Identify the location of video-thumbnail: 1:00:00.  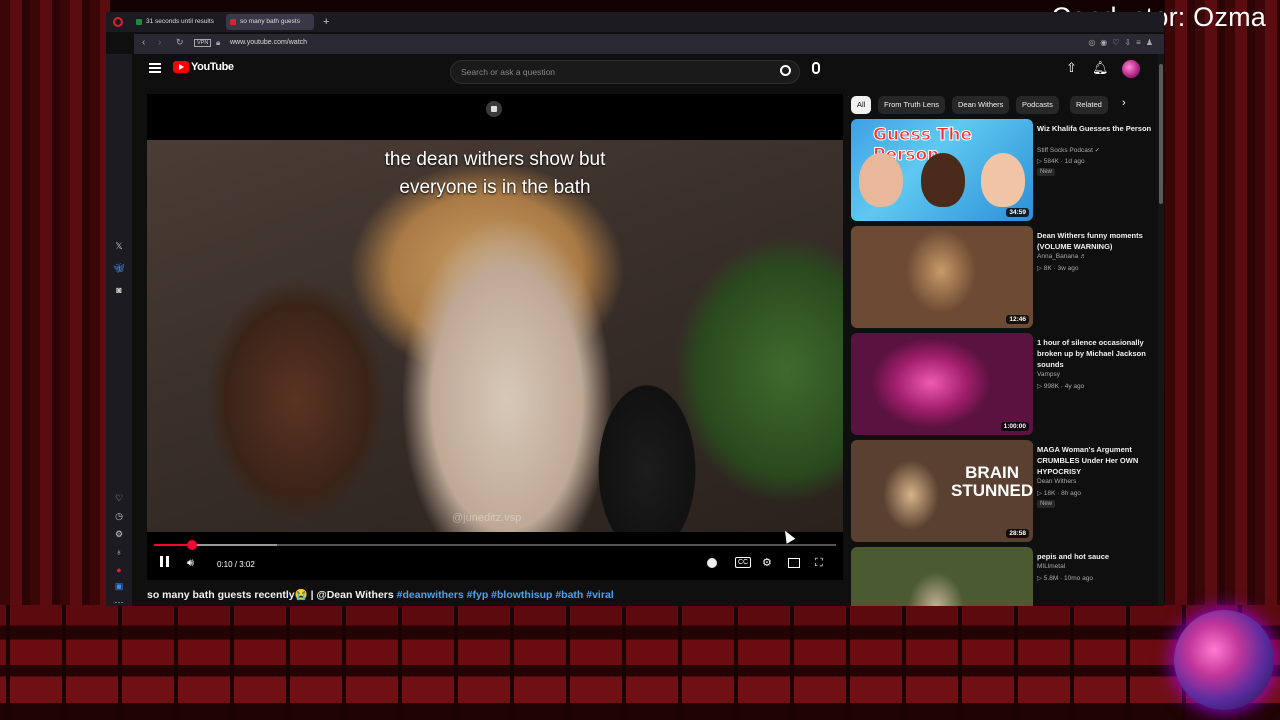
(942, 384).